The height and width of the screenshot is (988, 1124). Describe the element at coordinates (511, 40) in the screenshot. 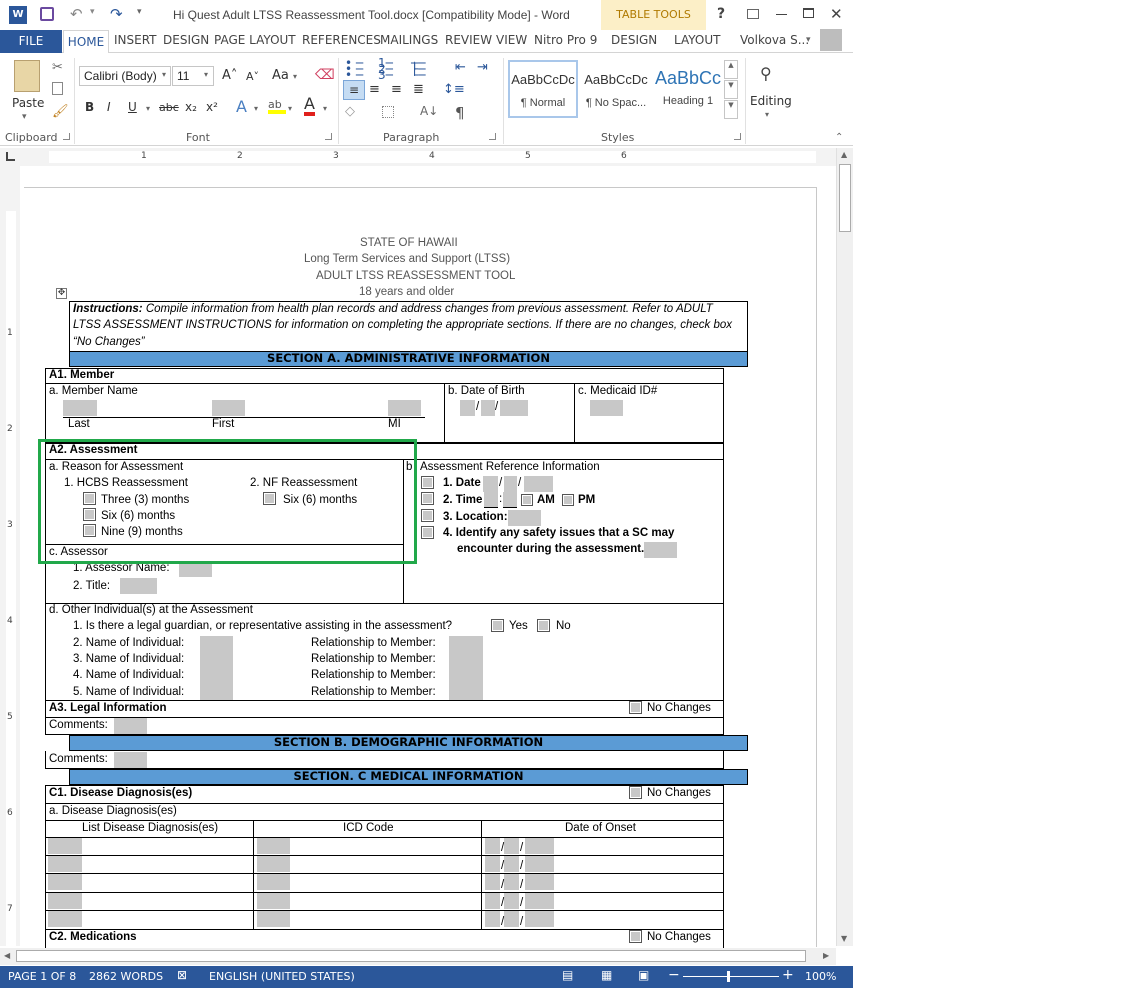

I see `tab-view: VIEW` at that location.